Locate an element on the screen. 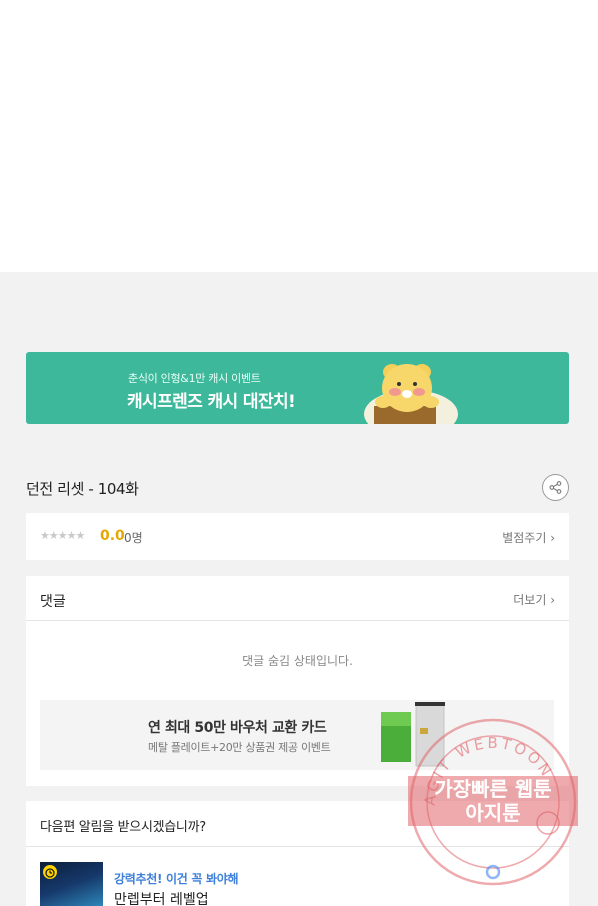 The height and width of the screenshot is (906, 598). share-button is located at coordinates (555, 487).